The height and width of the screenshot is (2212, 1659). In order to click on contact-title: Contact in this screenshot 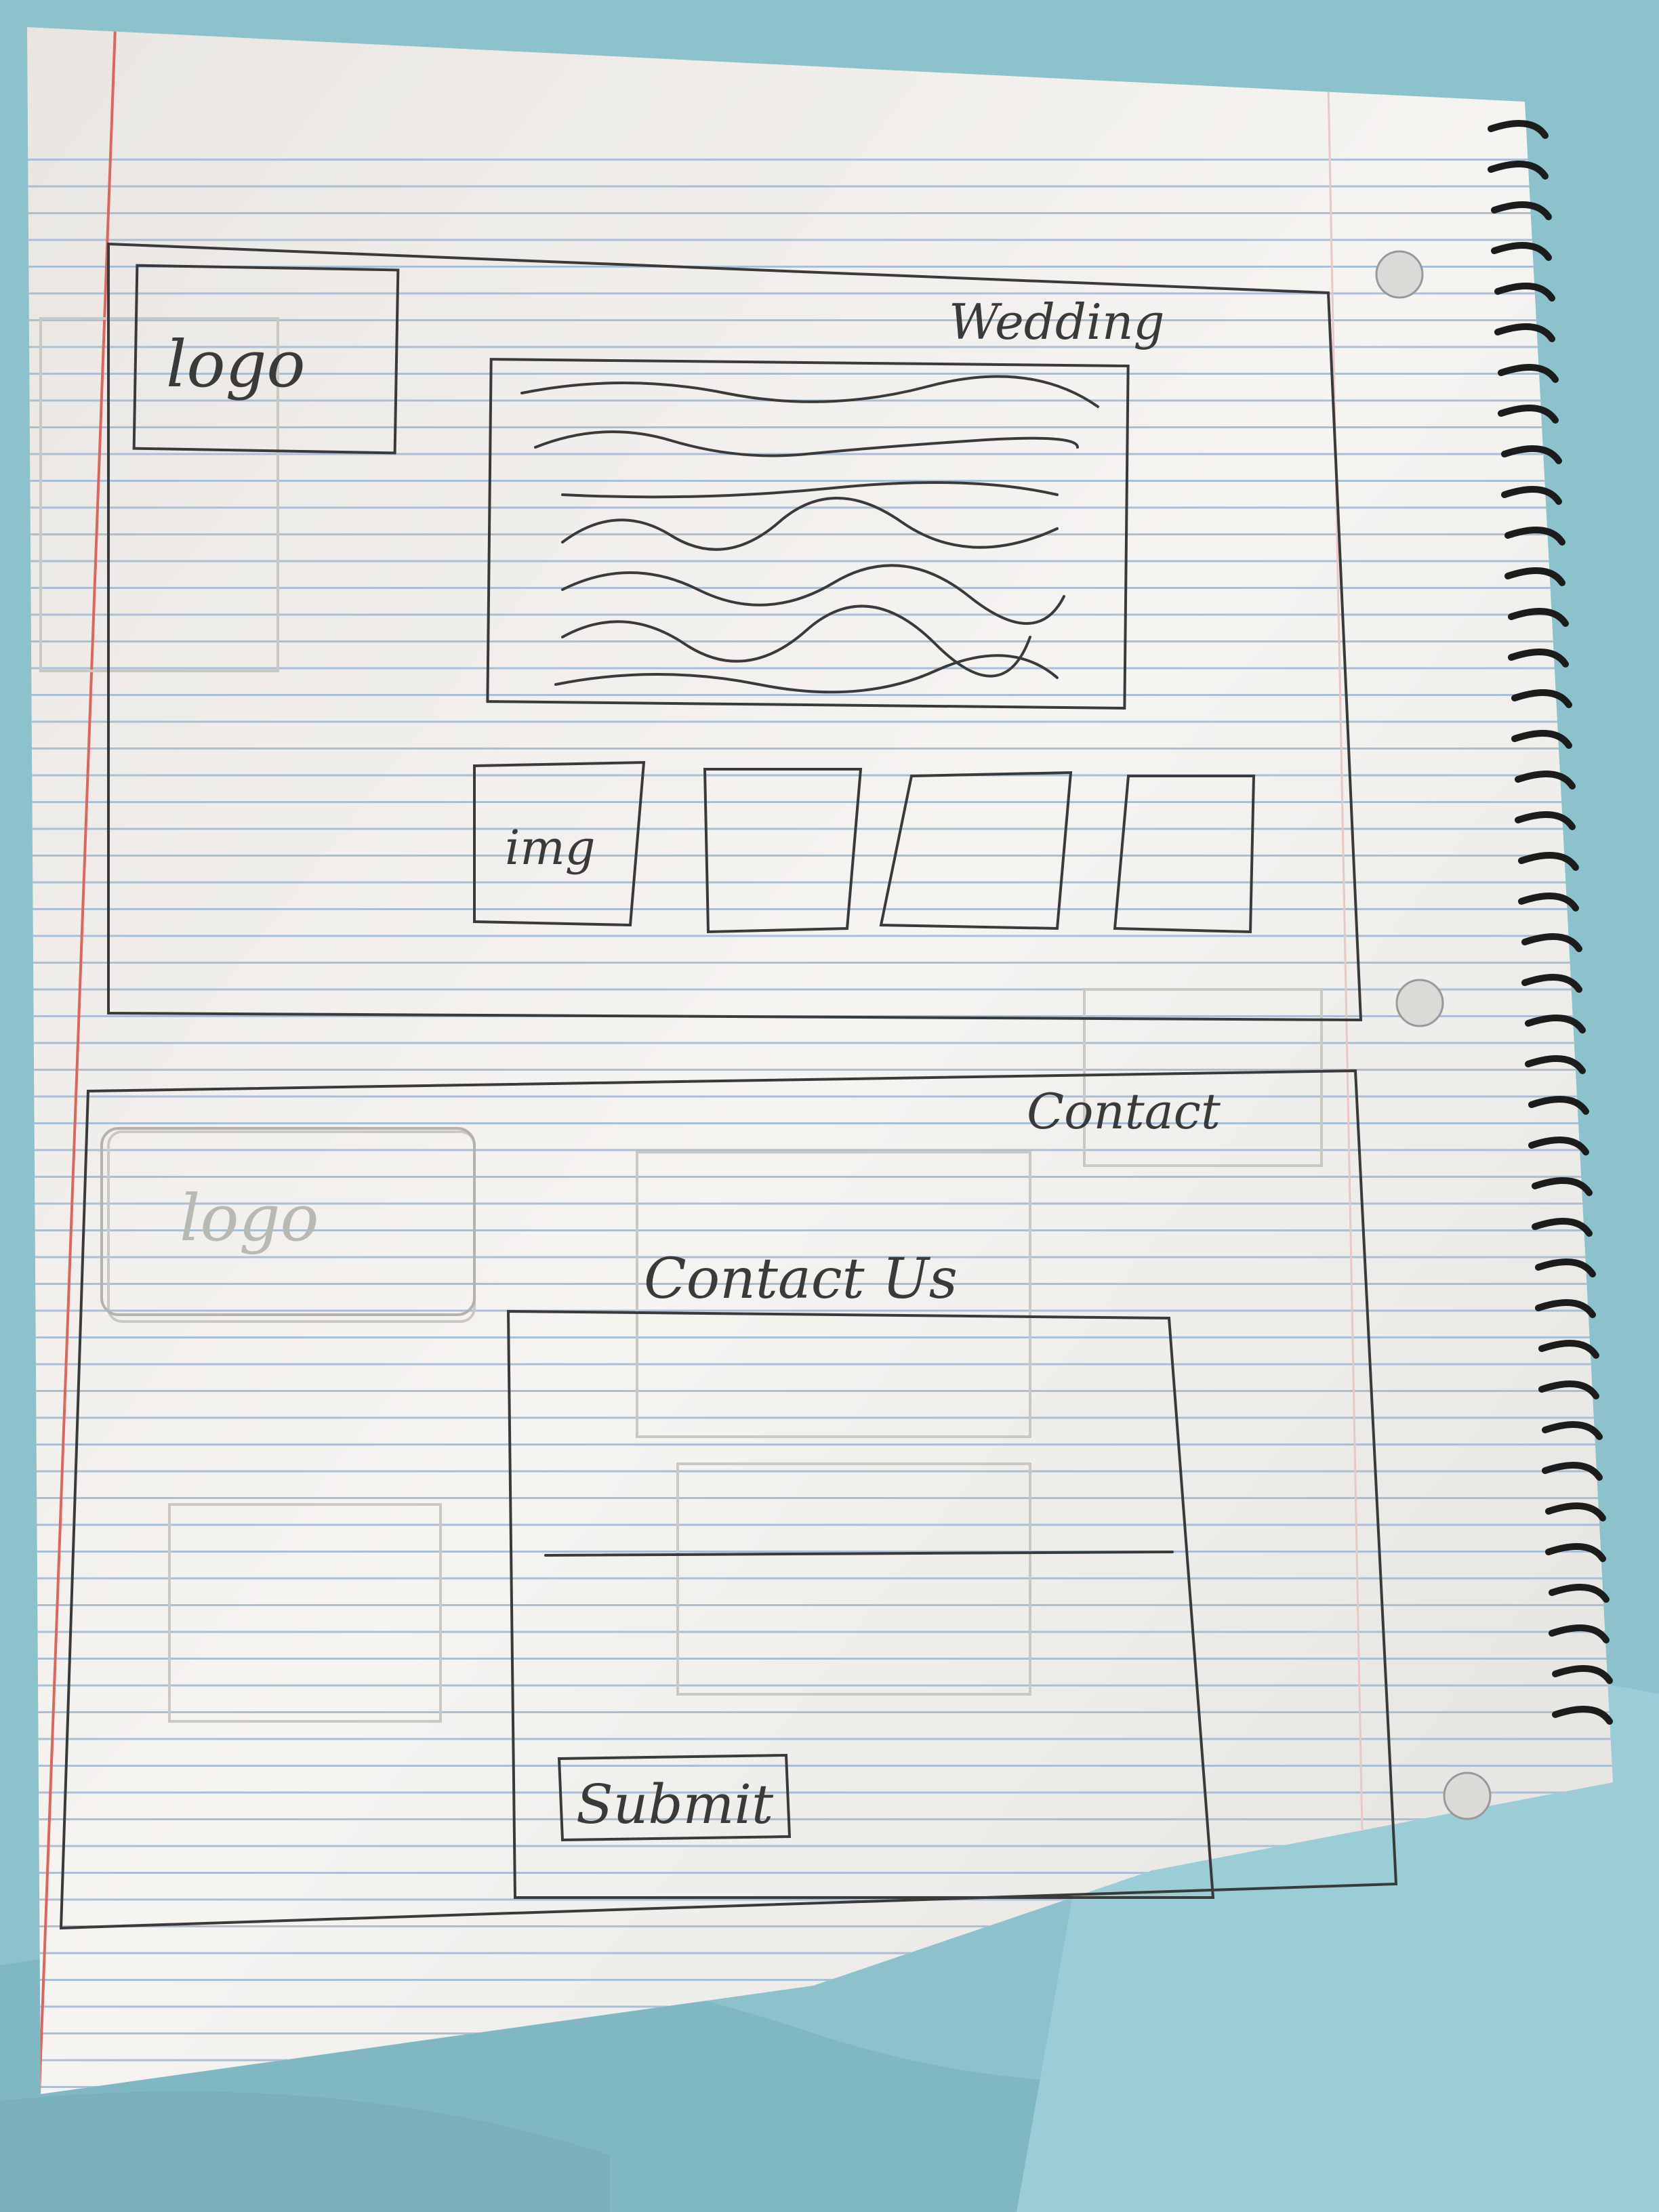, I will do `click(1124, 1111)`.